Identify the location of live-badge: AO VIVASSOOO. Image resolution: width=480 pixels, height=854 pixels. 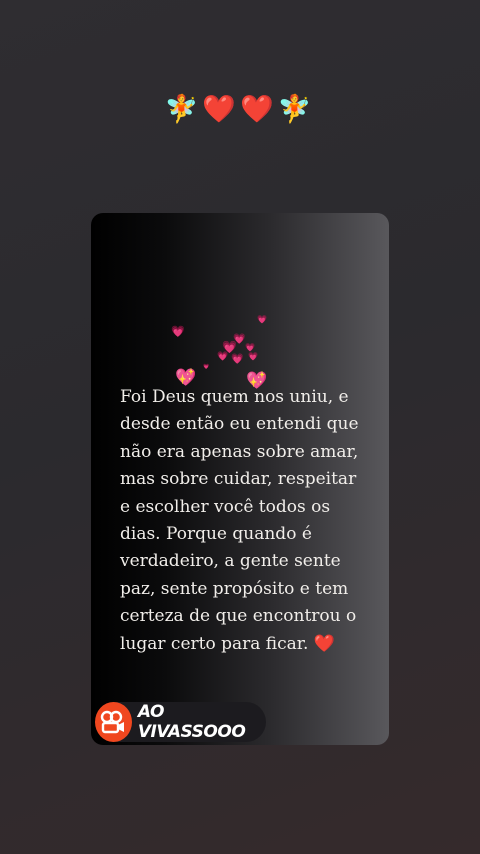
(180, 722).